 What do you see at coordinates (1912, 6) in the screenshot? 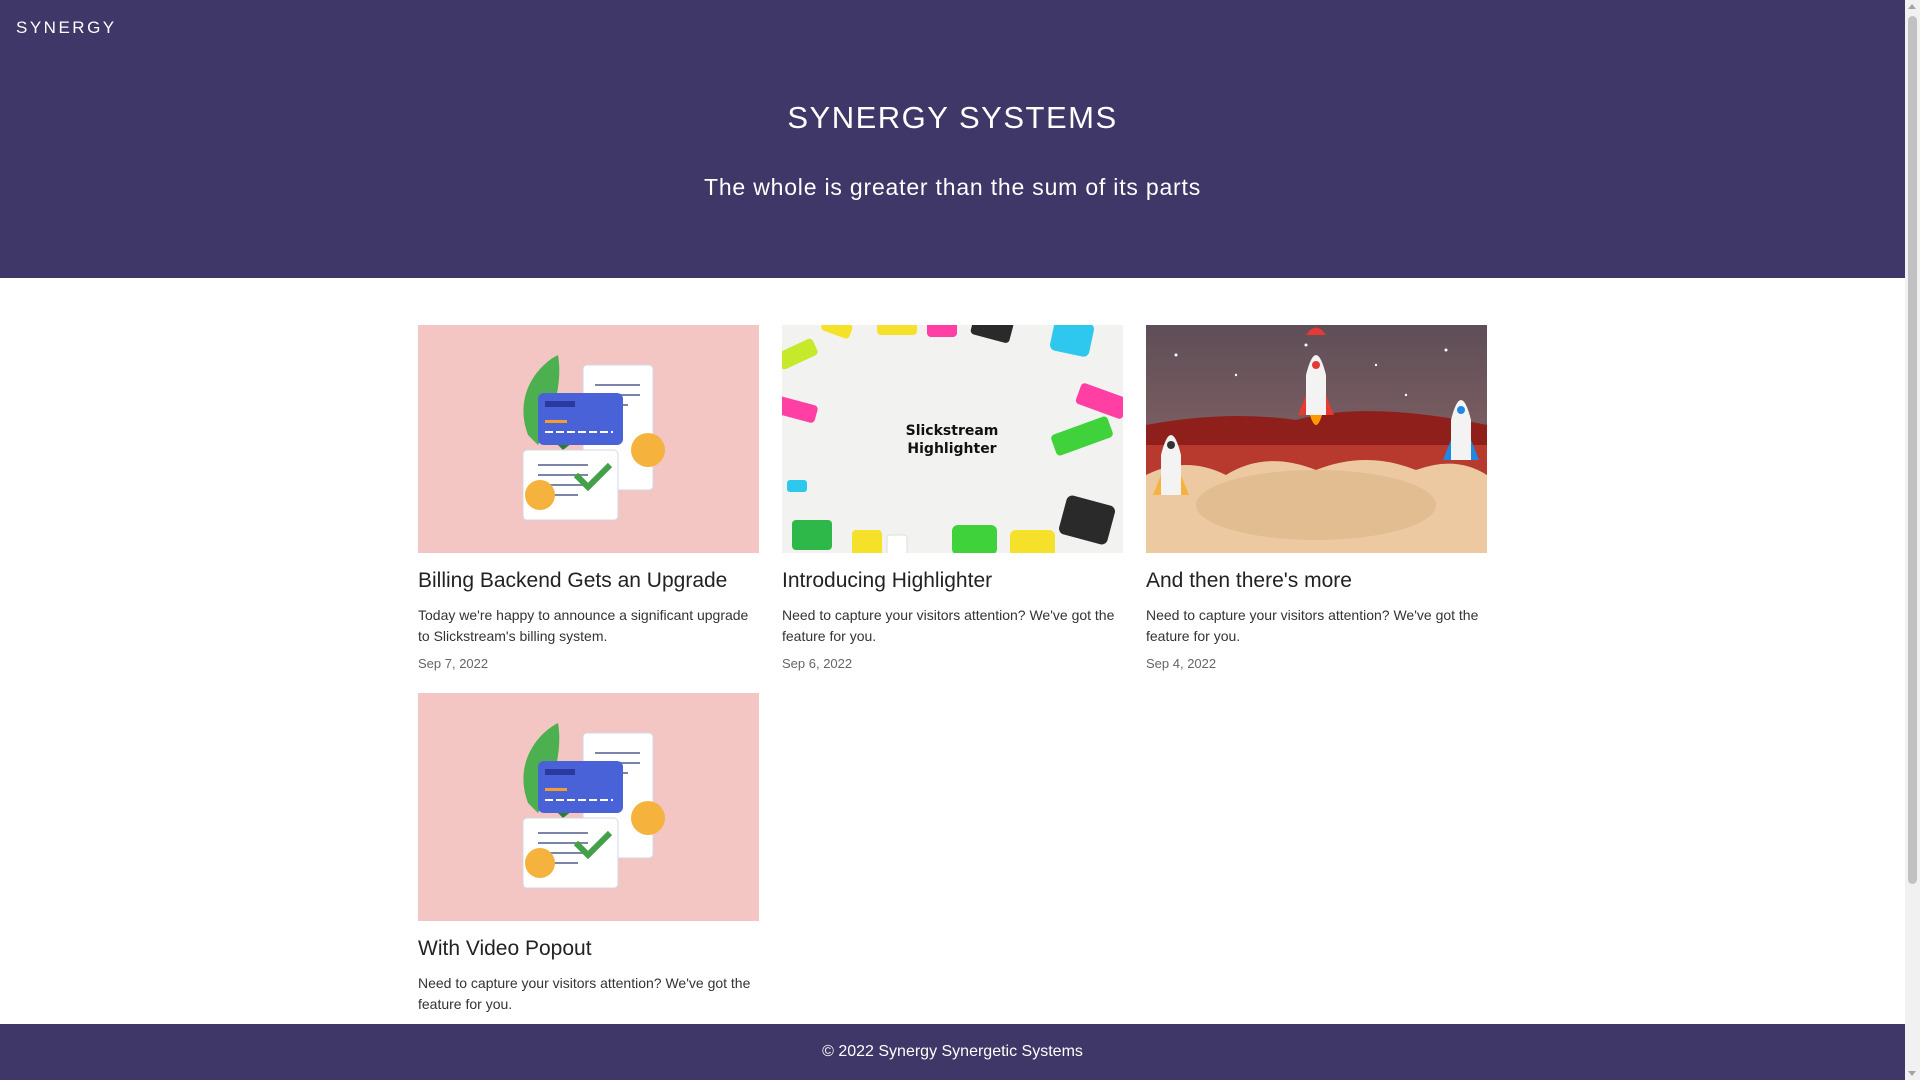
I see `scroll-up-arrow-icon` at bounding box center [1912, 6].